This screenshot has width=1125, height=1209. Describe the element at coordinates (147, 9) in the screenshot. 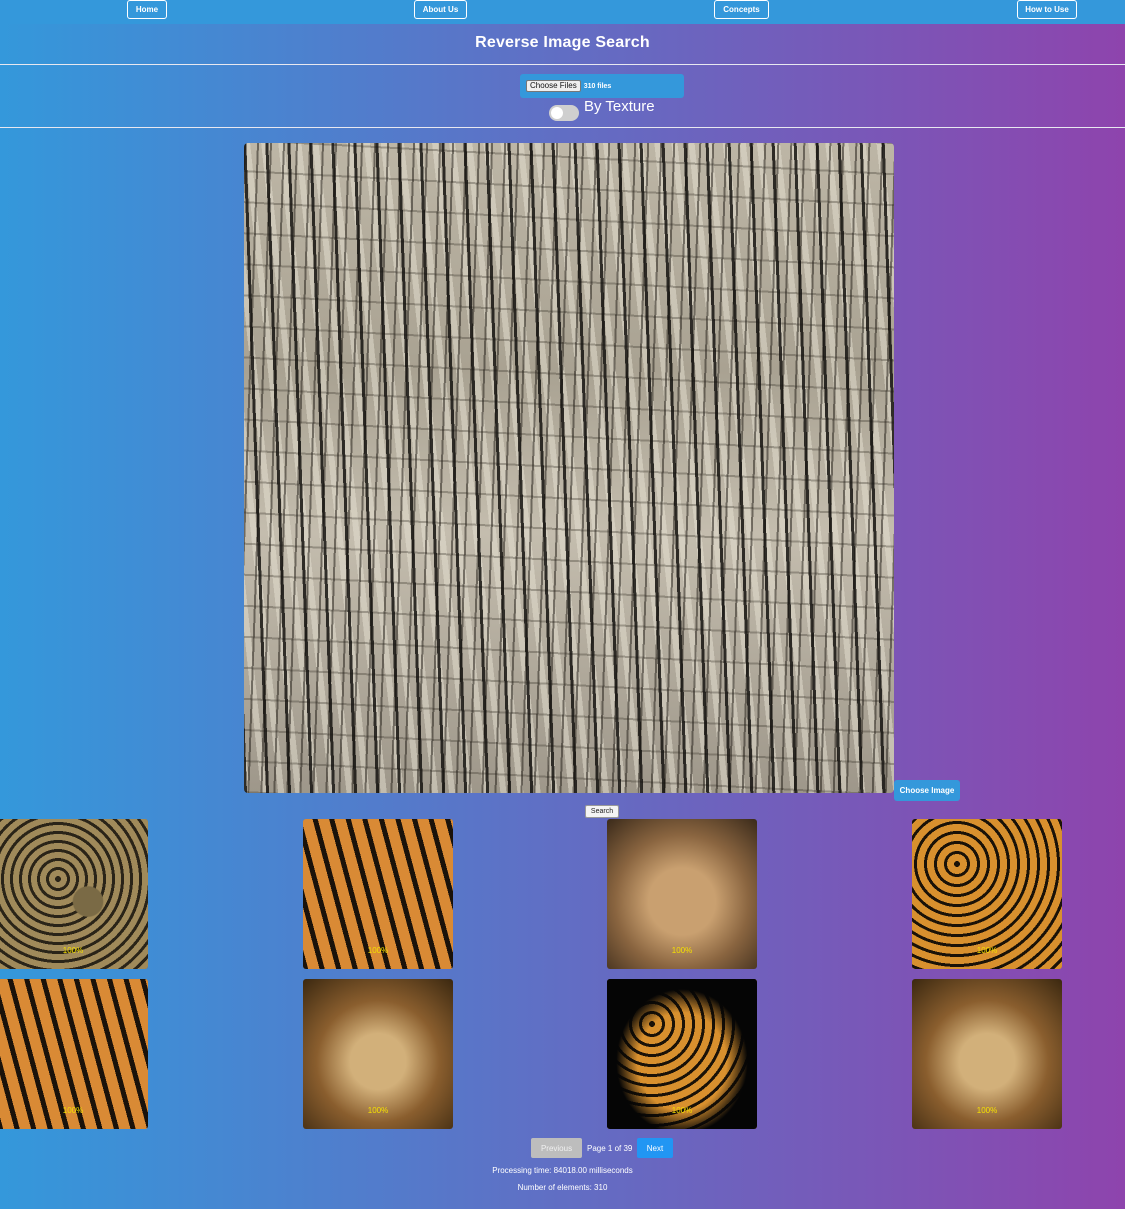

I see `nav-home-button: Home` at that location.